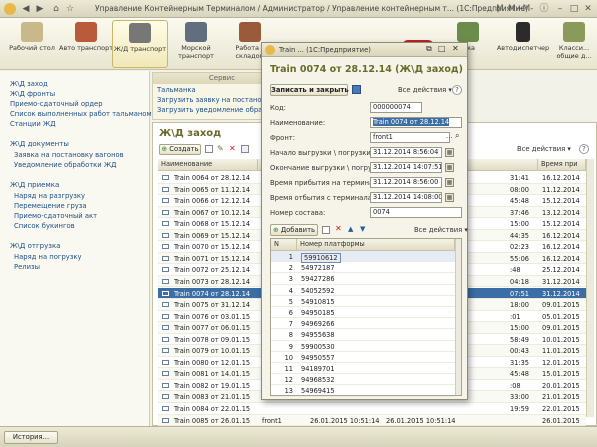 The width and height of the screenshot is (597, 447). Describe the element at coordinates (363, 301) in the screenshot. I see `platform-row: 5 54910815` at that location.